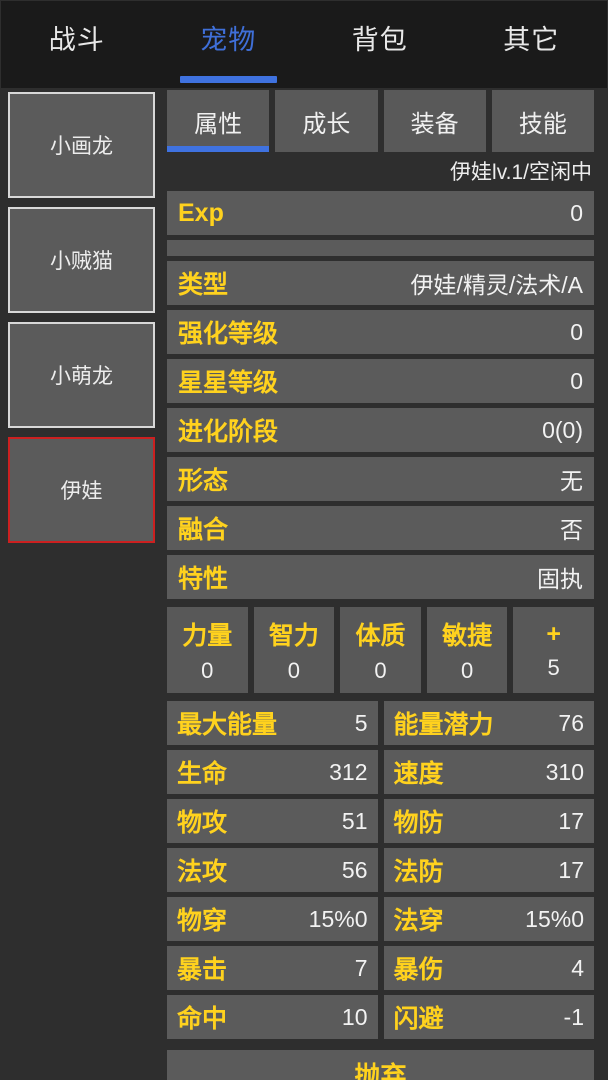 This screenshot has width=608, height=1080. What do you see at coordinates (326, 124) in the screenshot?
I see `subtab-growth-label: 成长` at bounding box center [326, 124].